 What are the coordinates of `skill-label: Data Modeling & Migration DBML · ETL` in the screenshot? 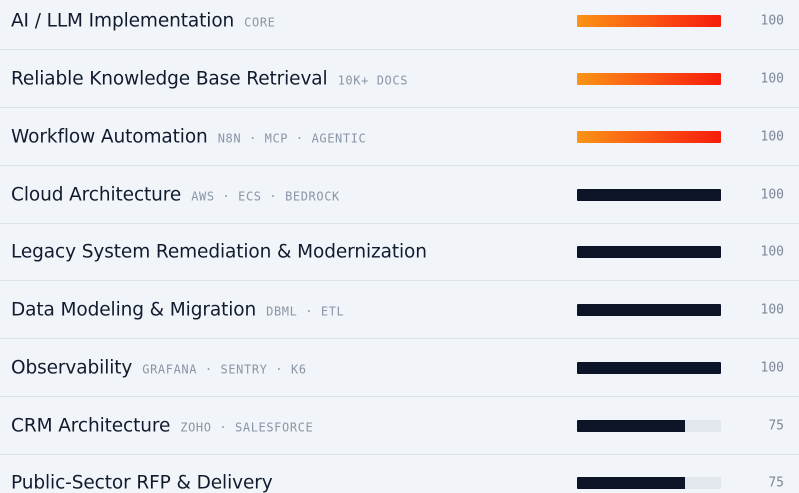 It's located at (177, 310).